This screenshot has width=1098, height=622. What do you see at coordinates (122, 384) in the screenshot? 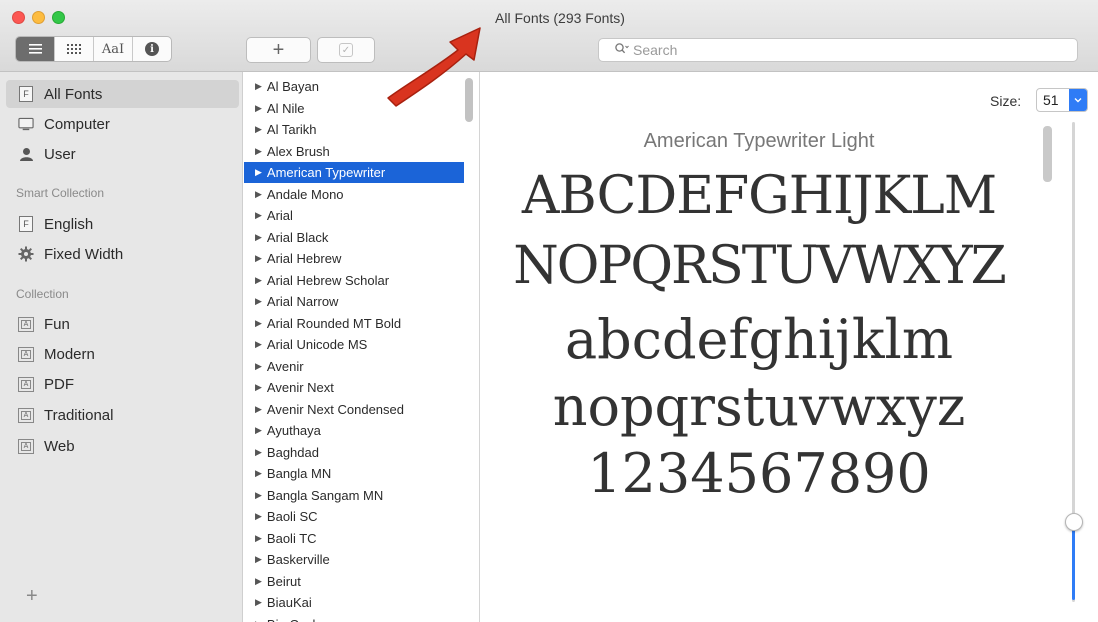
I see `sidebar-item-pdf: A PDF` at bounding box center [122, 384].